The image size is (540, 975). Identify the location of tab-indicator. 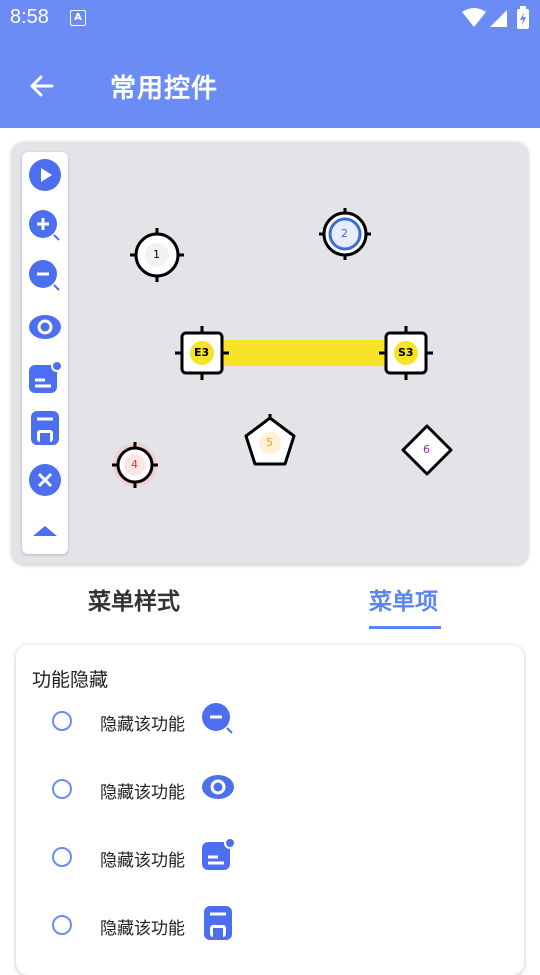
(405, 627).